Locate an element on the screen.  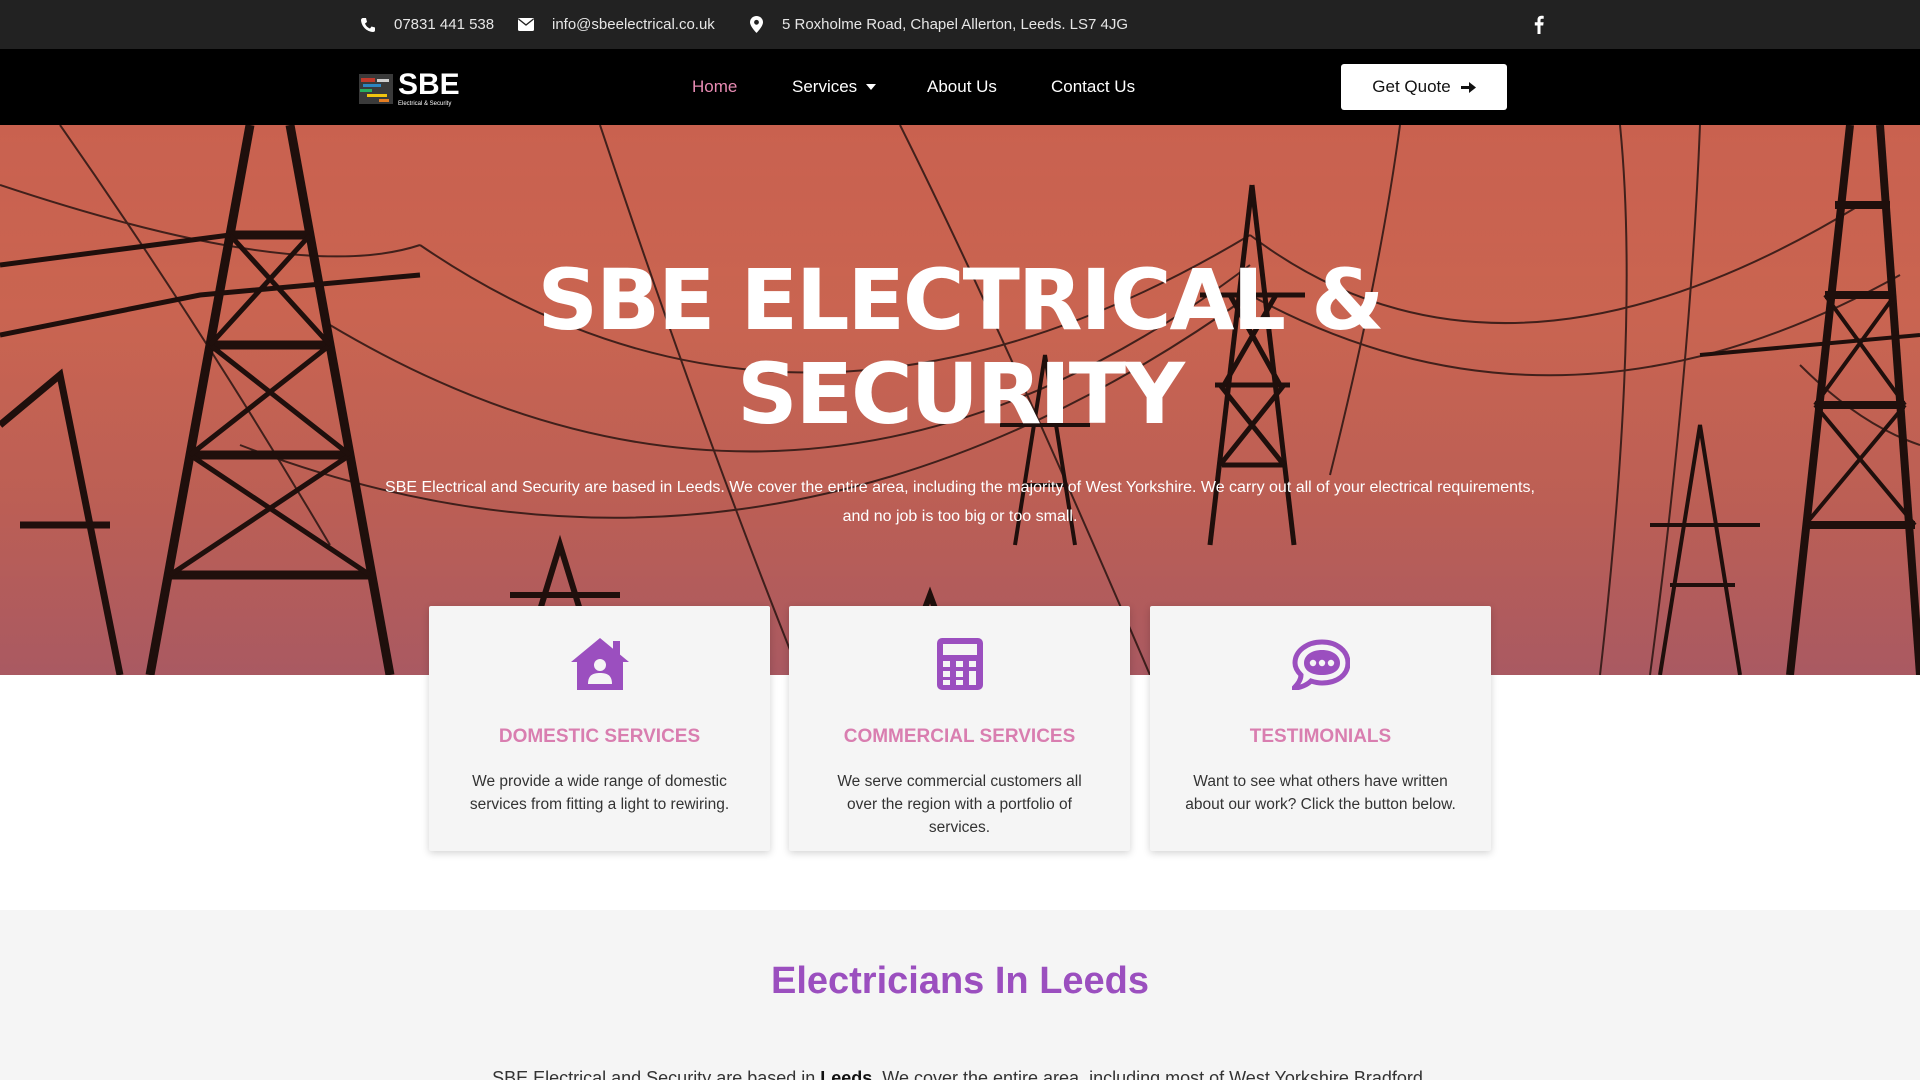
logo-wordmark: SBE is located at coordinates (429, 84).